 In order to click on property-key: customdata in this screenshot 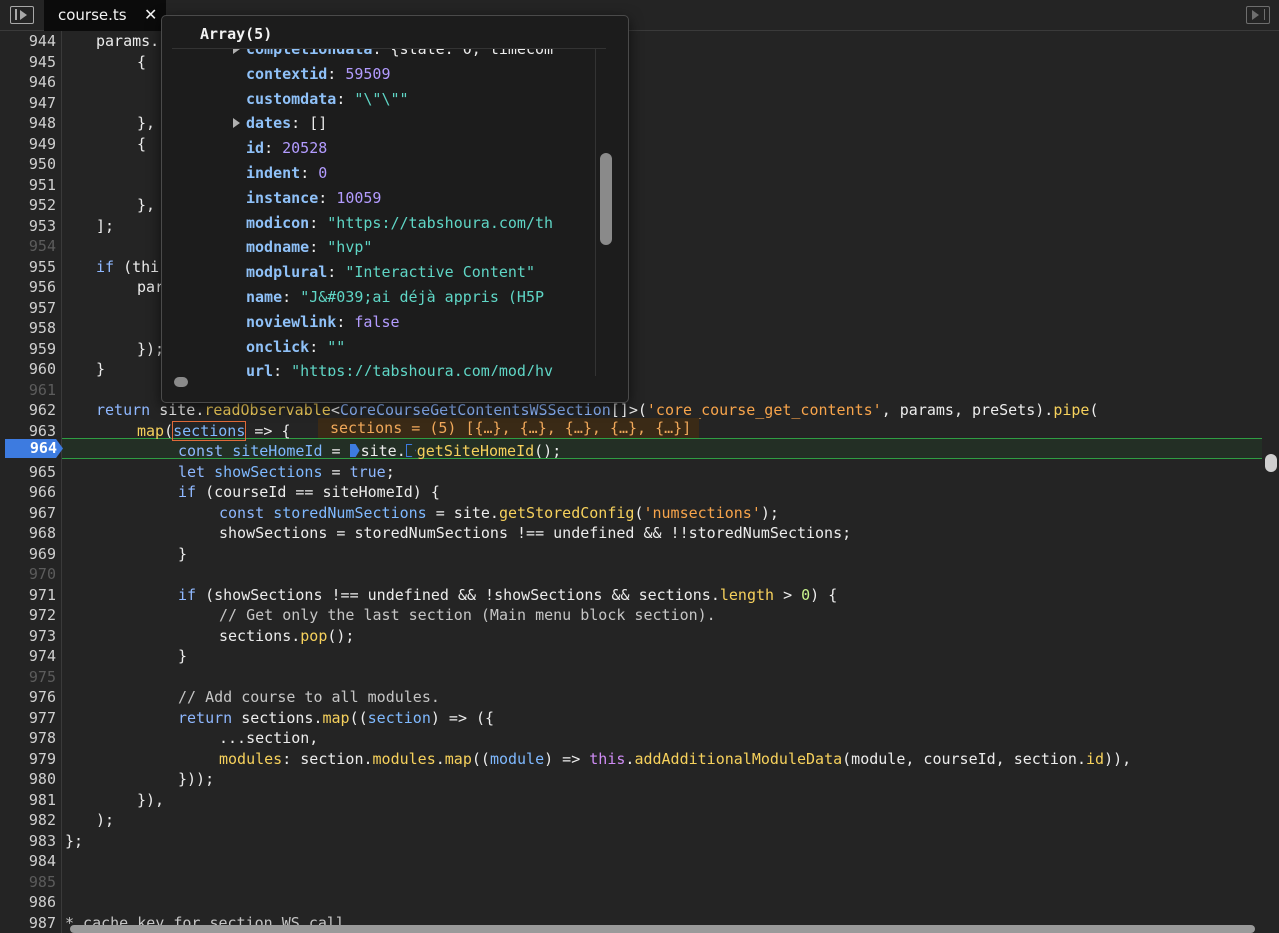, I will do `click(291, 98)`.